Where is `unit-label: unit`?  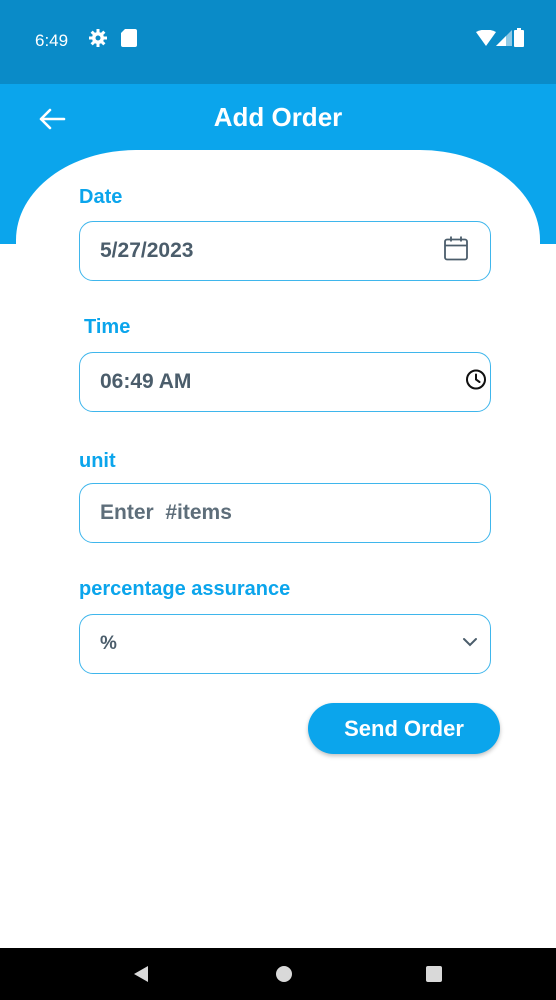
unit-label: unit is located at coordinates (97, 461).